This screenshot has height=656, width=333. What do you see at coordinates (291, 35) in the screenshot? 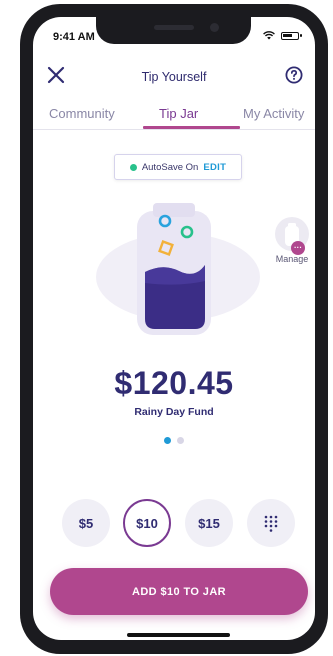
I see `battery-icon` at bounding box center [291, 35].